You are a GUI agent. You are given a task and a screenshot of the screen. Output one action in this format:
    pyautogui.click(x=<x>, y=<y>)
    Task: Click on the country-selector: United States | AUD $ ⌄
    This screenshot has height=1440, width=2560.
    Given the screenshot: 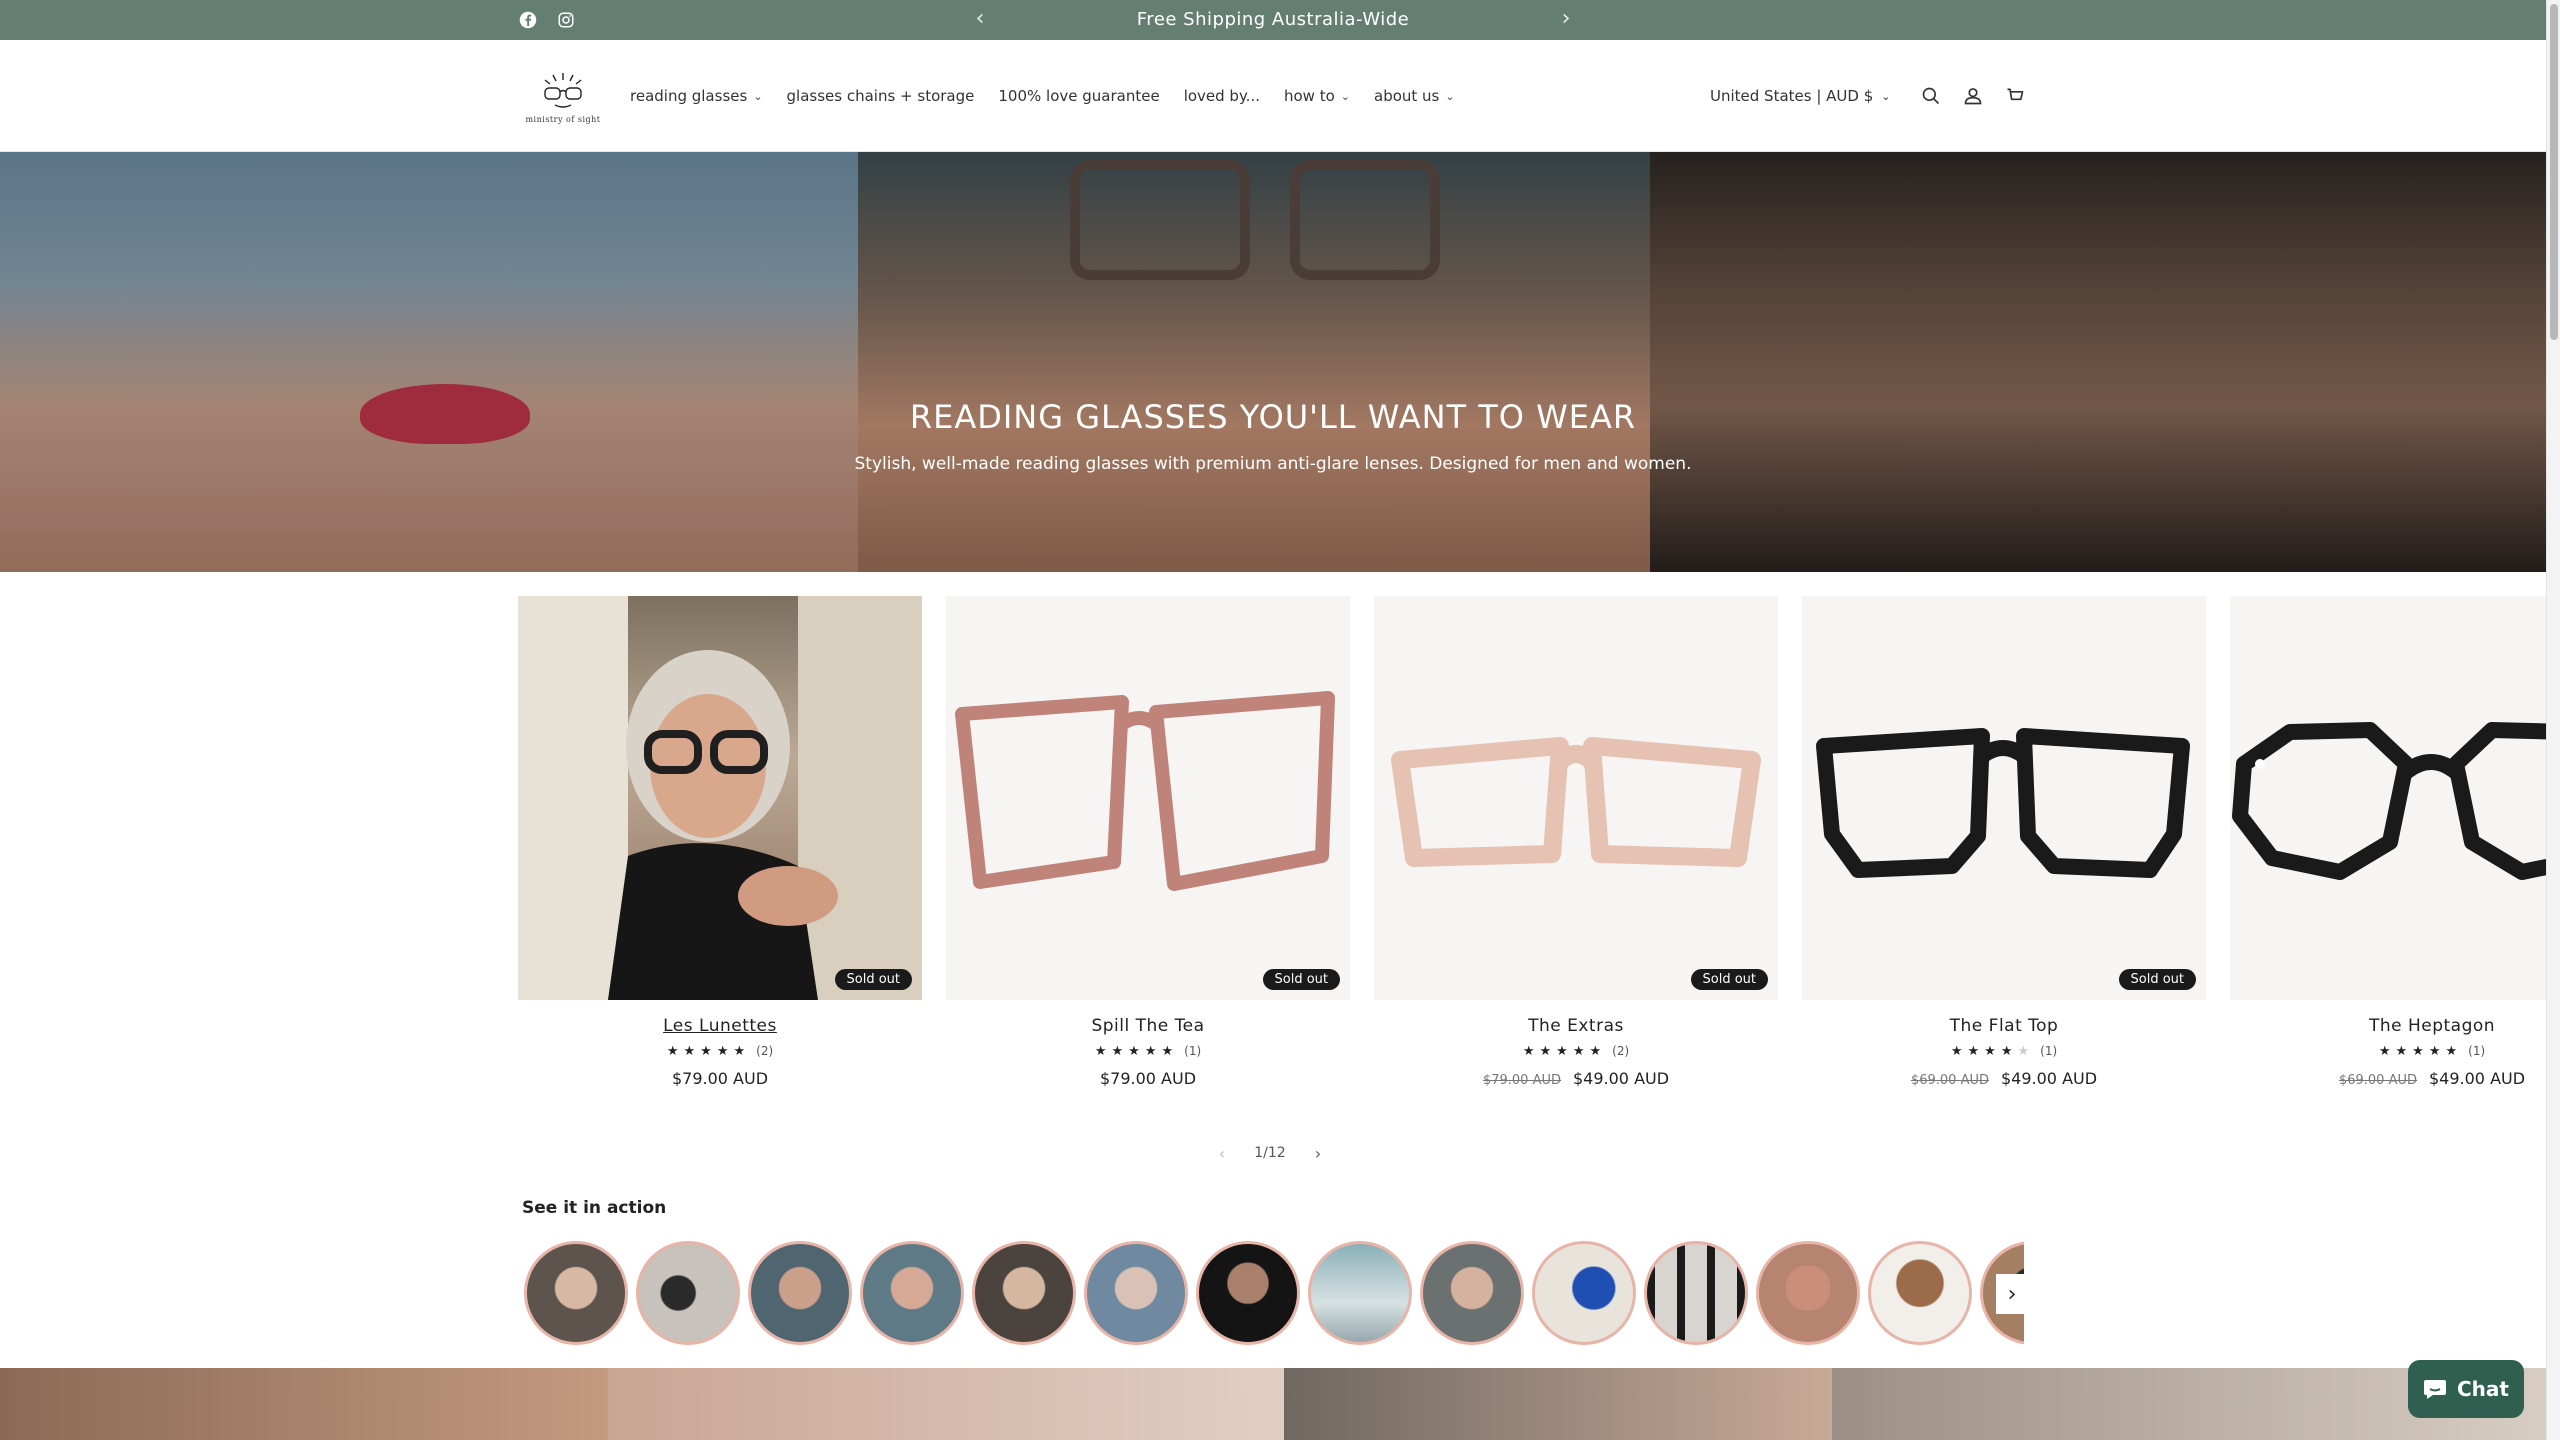 What is the action you would take?
    pyautogui.click(x=1800, y=96)
    